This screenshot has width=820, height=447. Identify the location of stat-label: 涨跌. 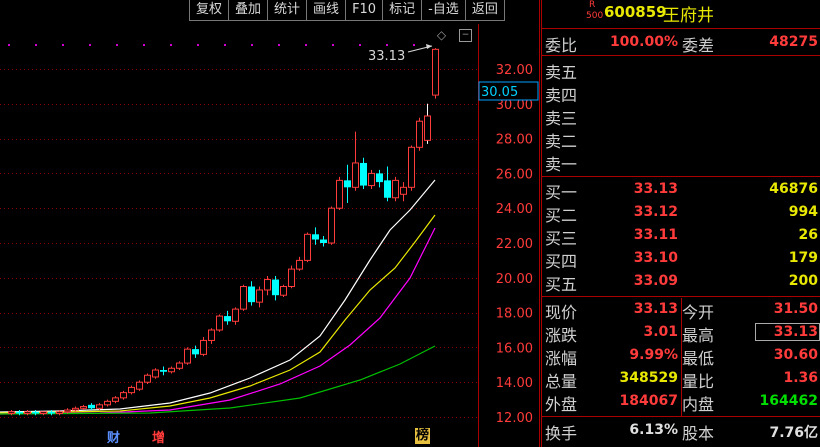
(561, 335).